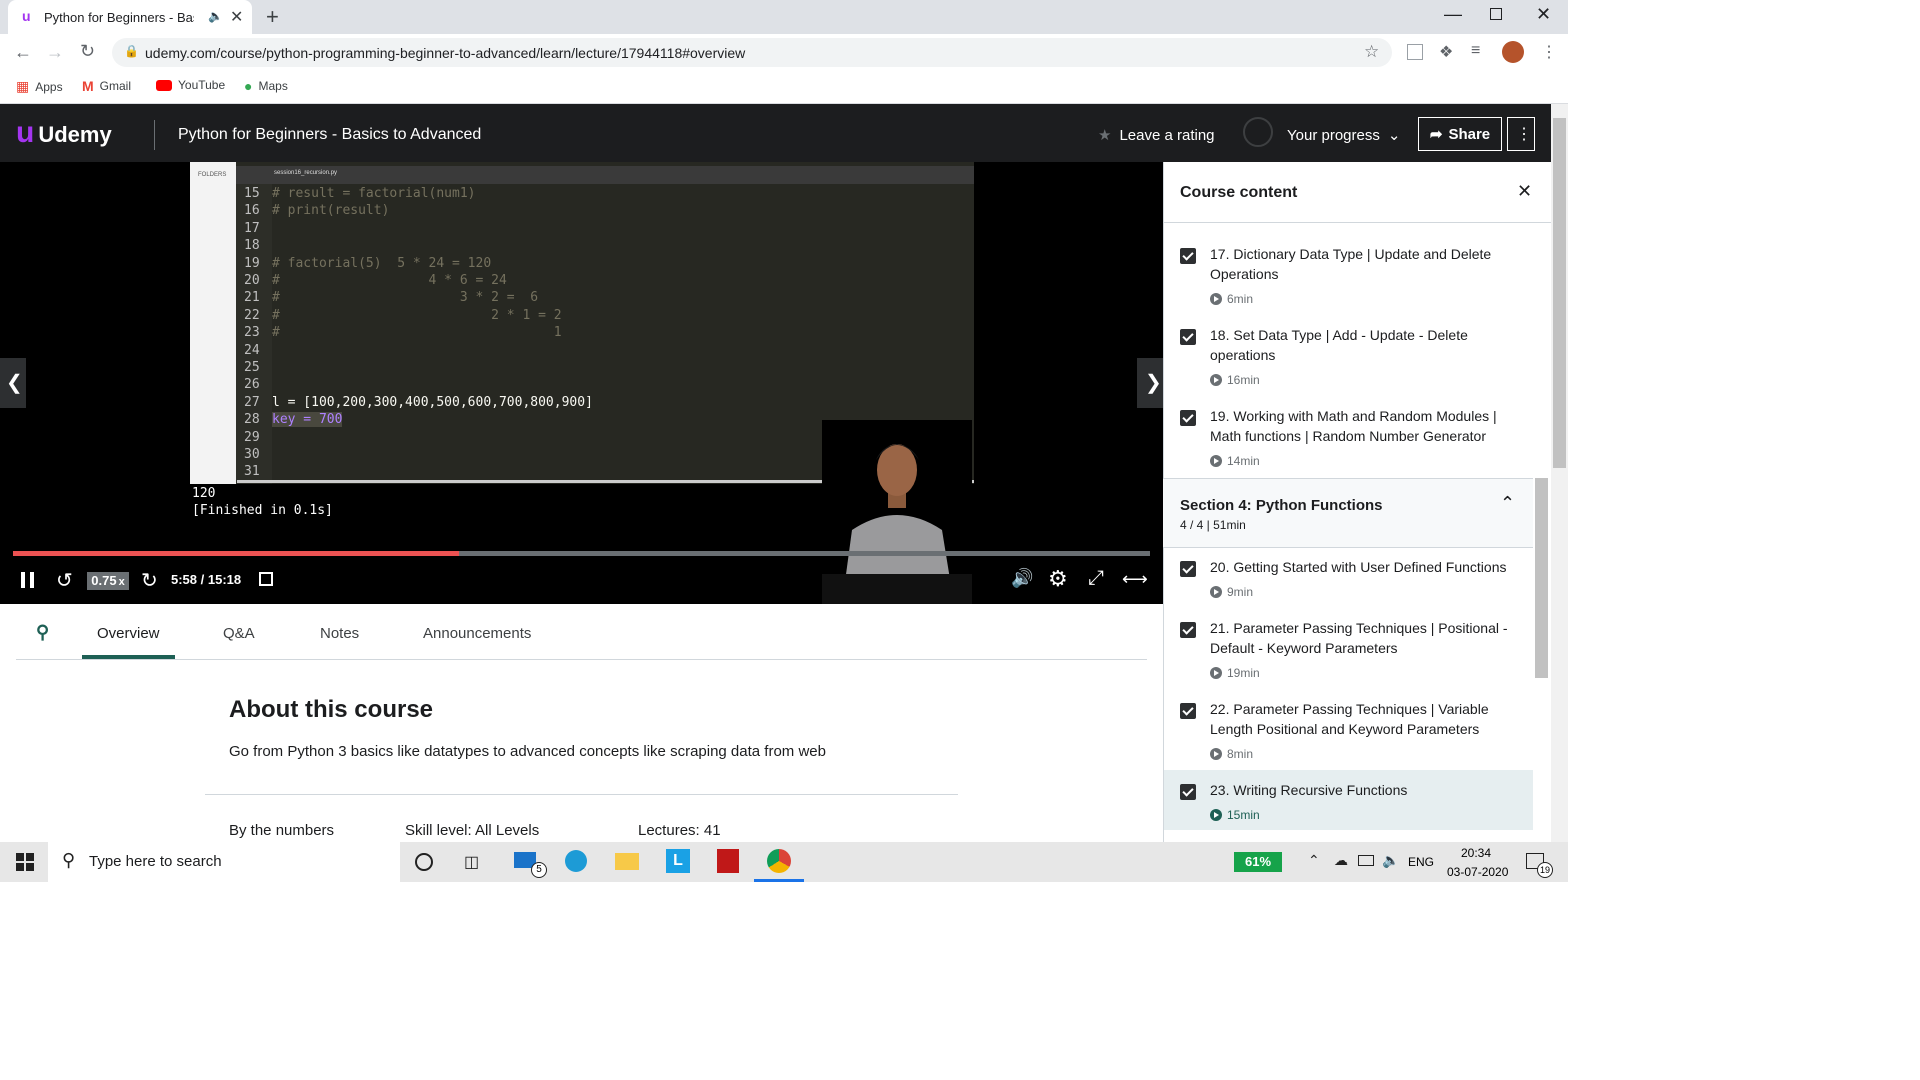 The width and height of the screenshot is (1920, 1080). Describe the element at coordinates (1281, 505) in the screenshot. I see `section-title: Section 4: Python Functions` at that location.